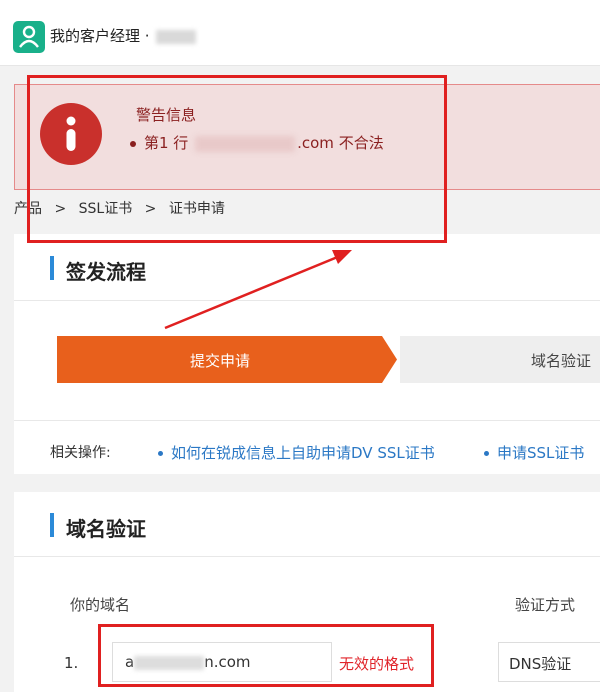  Describe the element at coordinates (175, 36) in the screenshot. I see `redacted-name` at that location.